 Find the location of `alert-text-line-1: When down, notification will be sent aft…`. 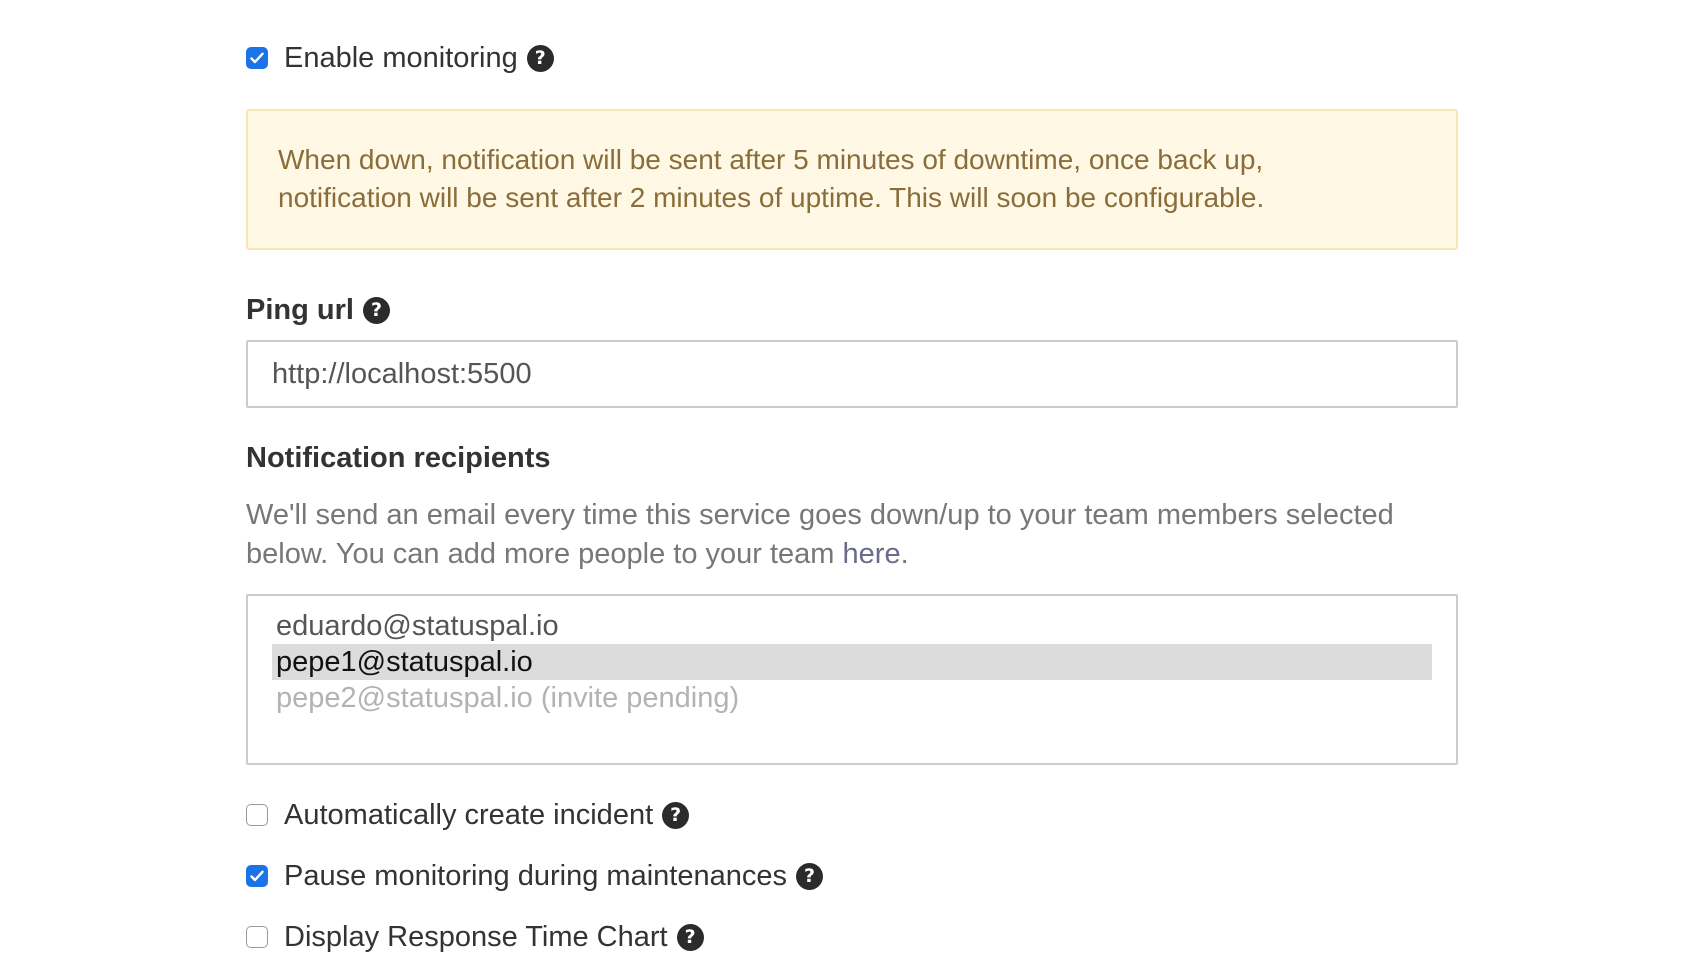

alert-text-line-1: When down, notification will be sent aft… is located at coordinates (771, 159).